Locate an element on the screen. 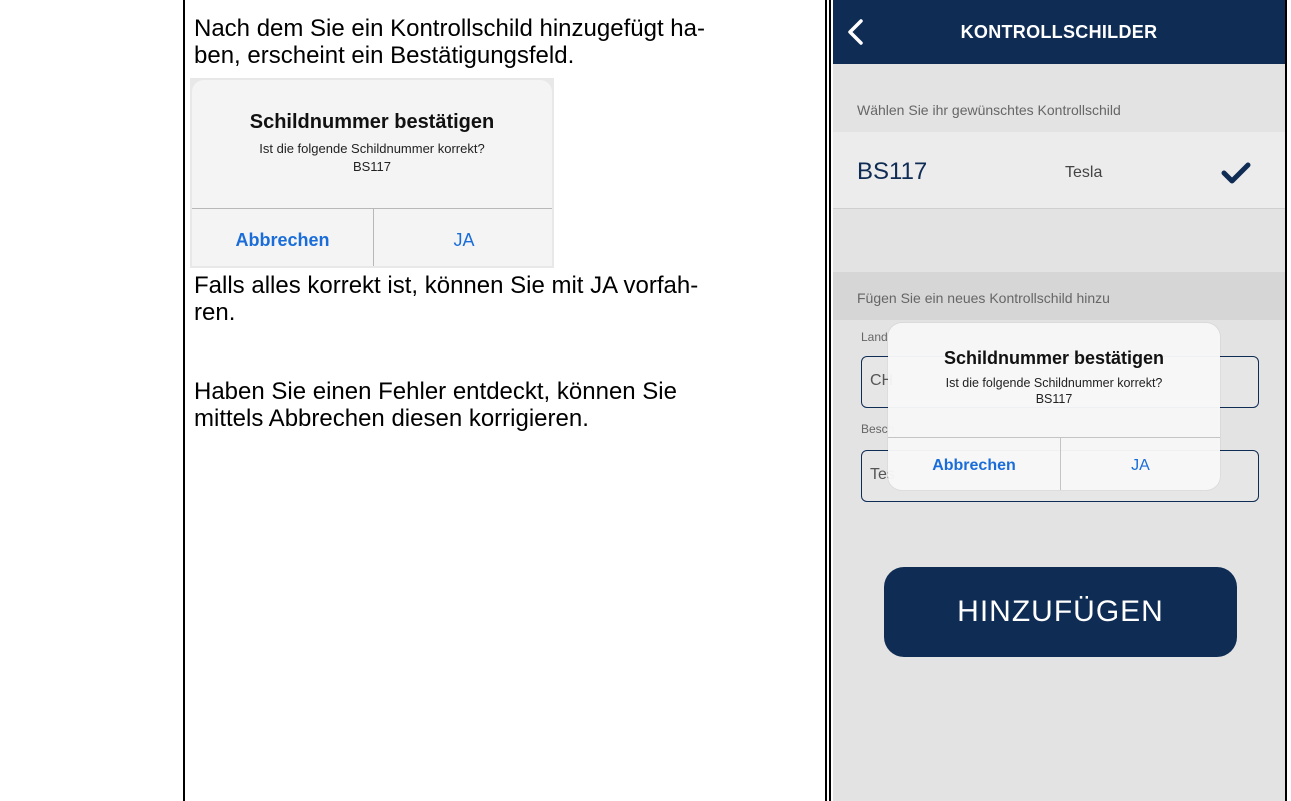  country-label: Land is located at coordinates (874, 337).